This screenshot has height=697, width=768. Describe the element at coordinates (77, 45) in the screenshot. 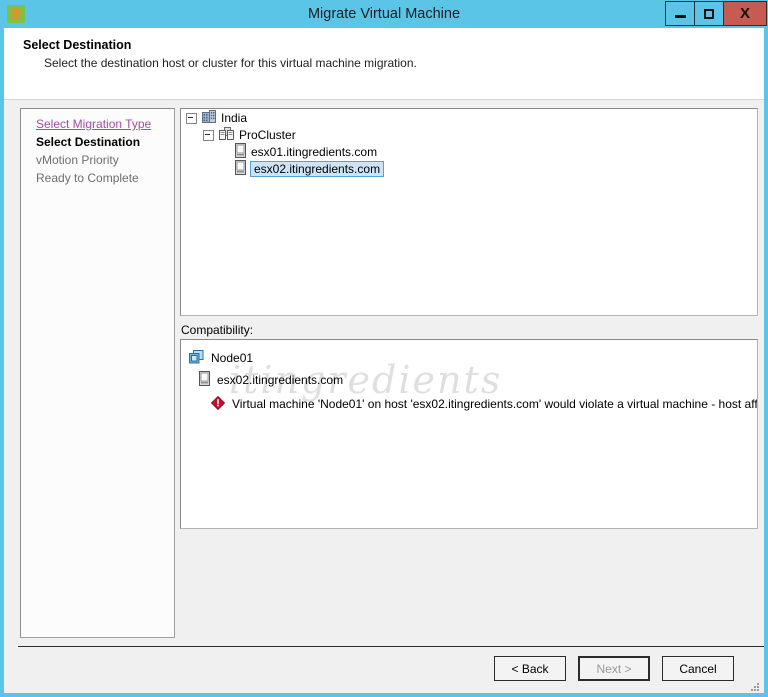

I see `page-title: Select Destination` at that location.